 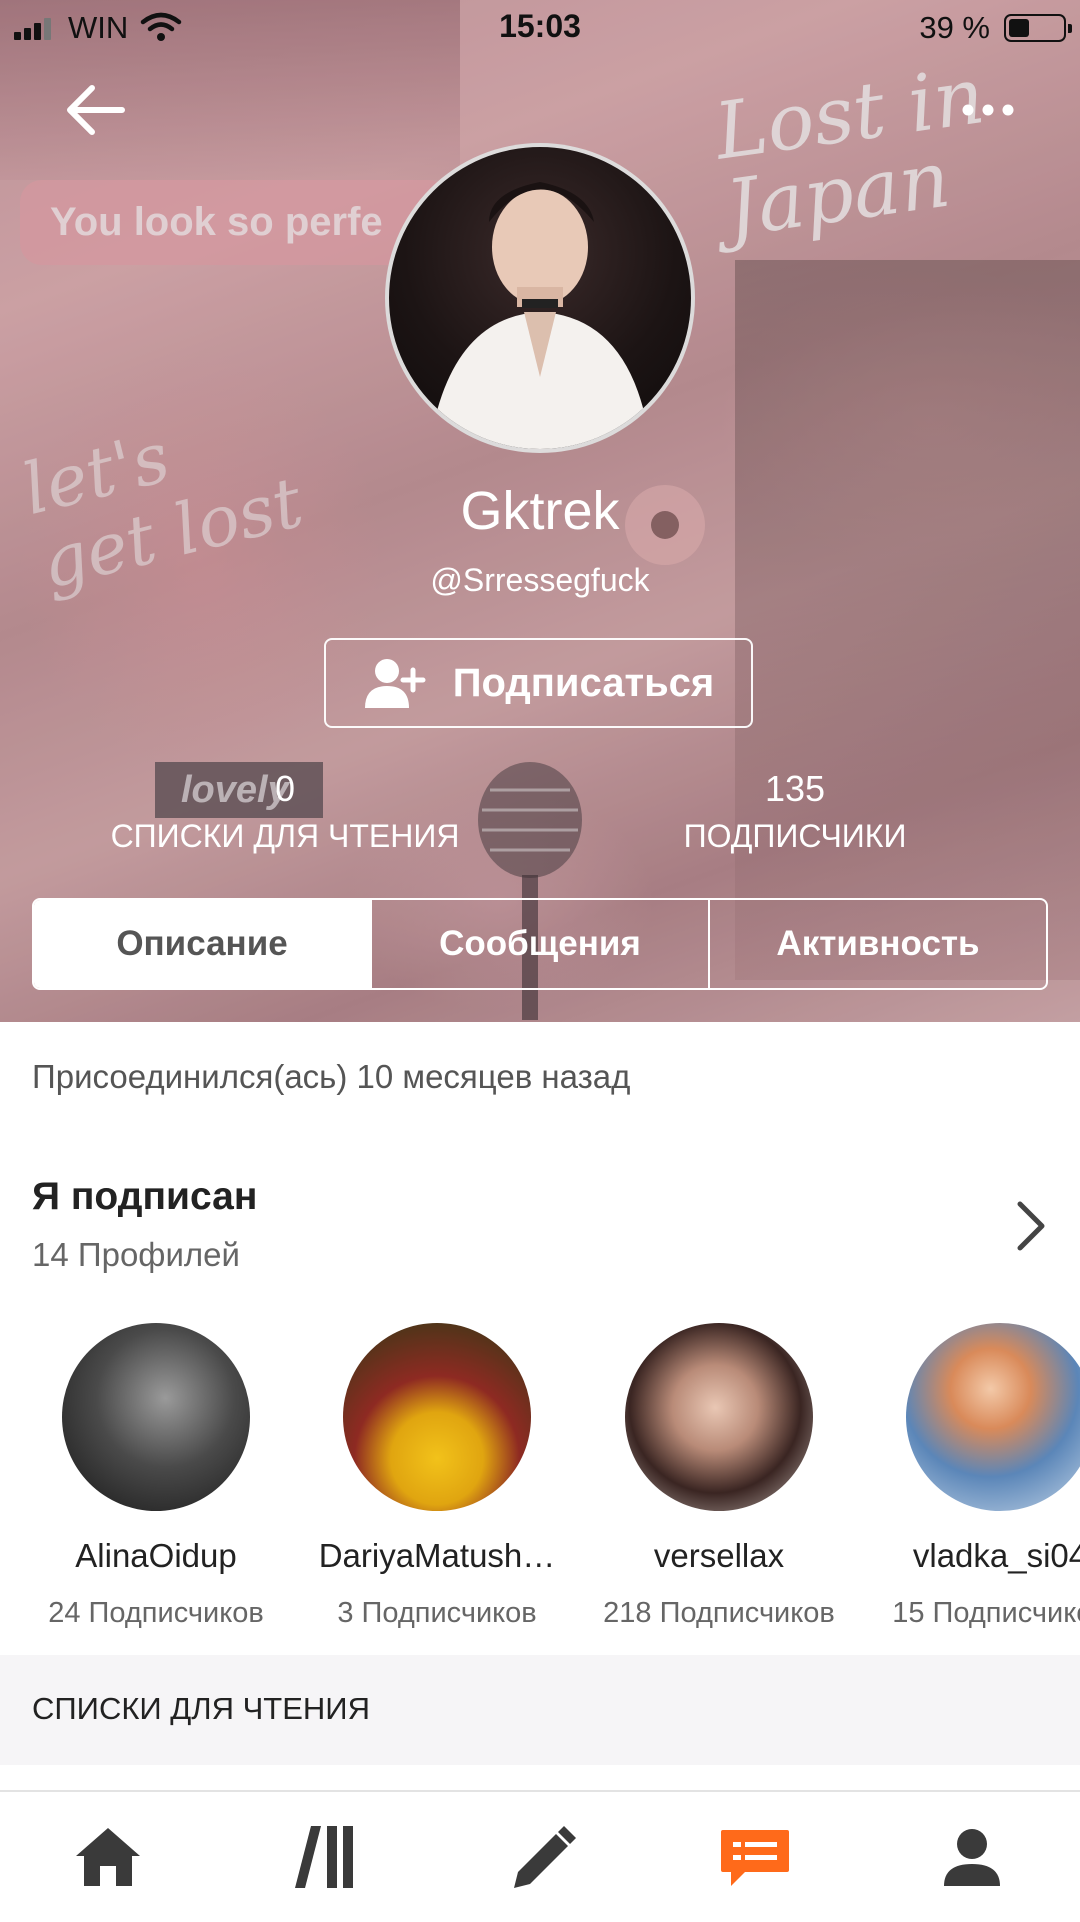 What do you see at coordinates (988, 110) in the screenshot?
I see `more-options-icon` at bounding box center [988, 110].